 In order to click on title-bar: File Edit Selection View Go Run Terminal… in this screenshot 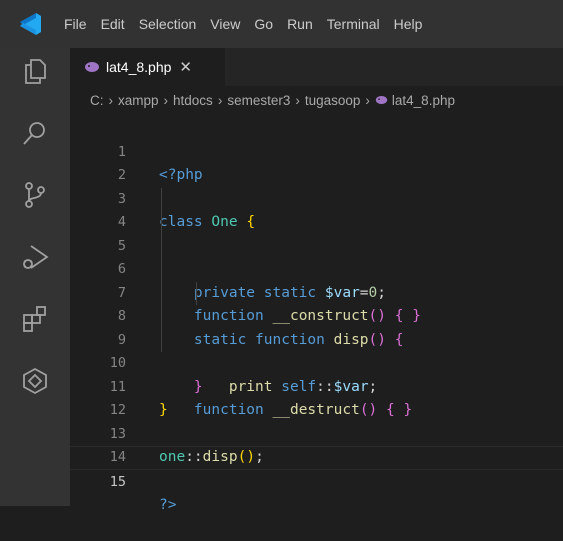, I will do `click(281, 24)`.